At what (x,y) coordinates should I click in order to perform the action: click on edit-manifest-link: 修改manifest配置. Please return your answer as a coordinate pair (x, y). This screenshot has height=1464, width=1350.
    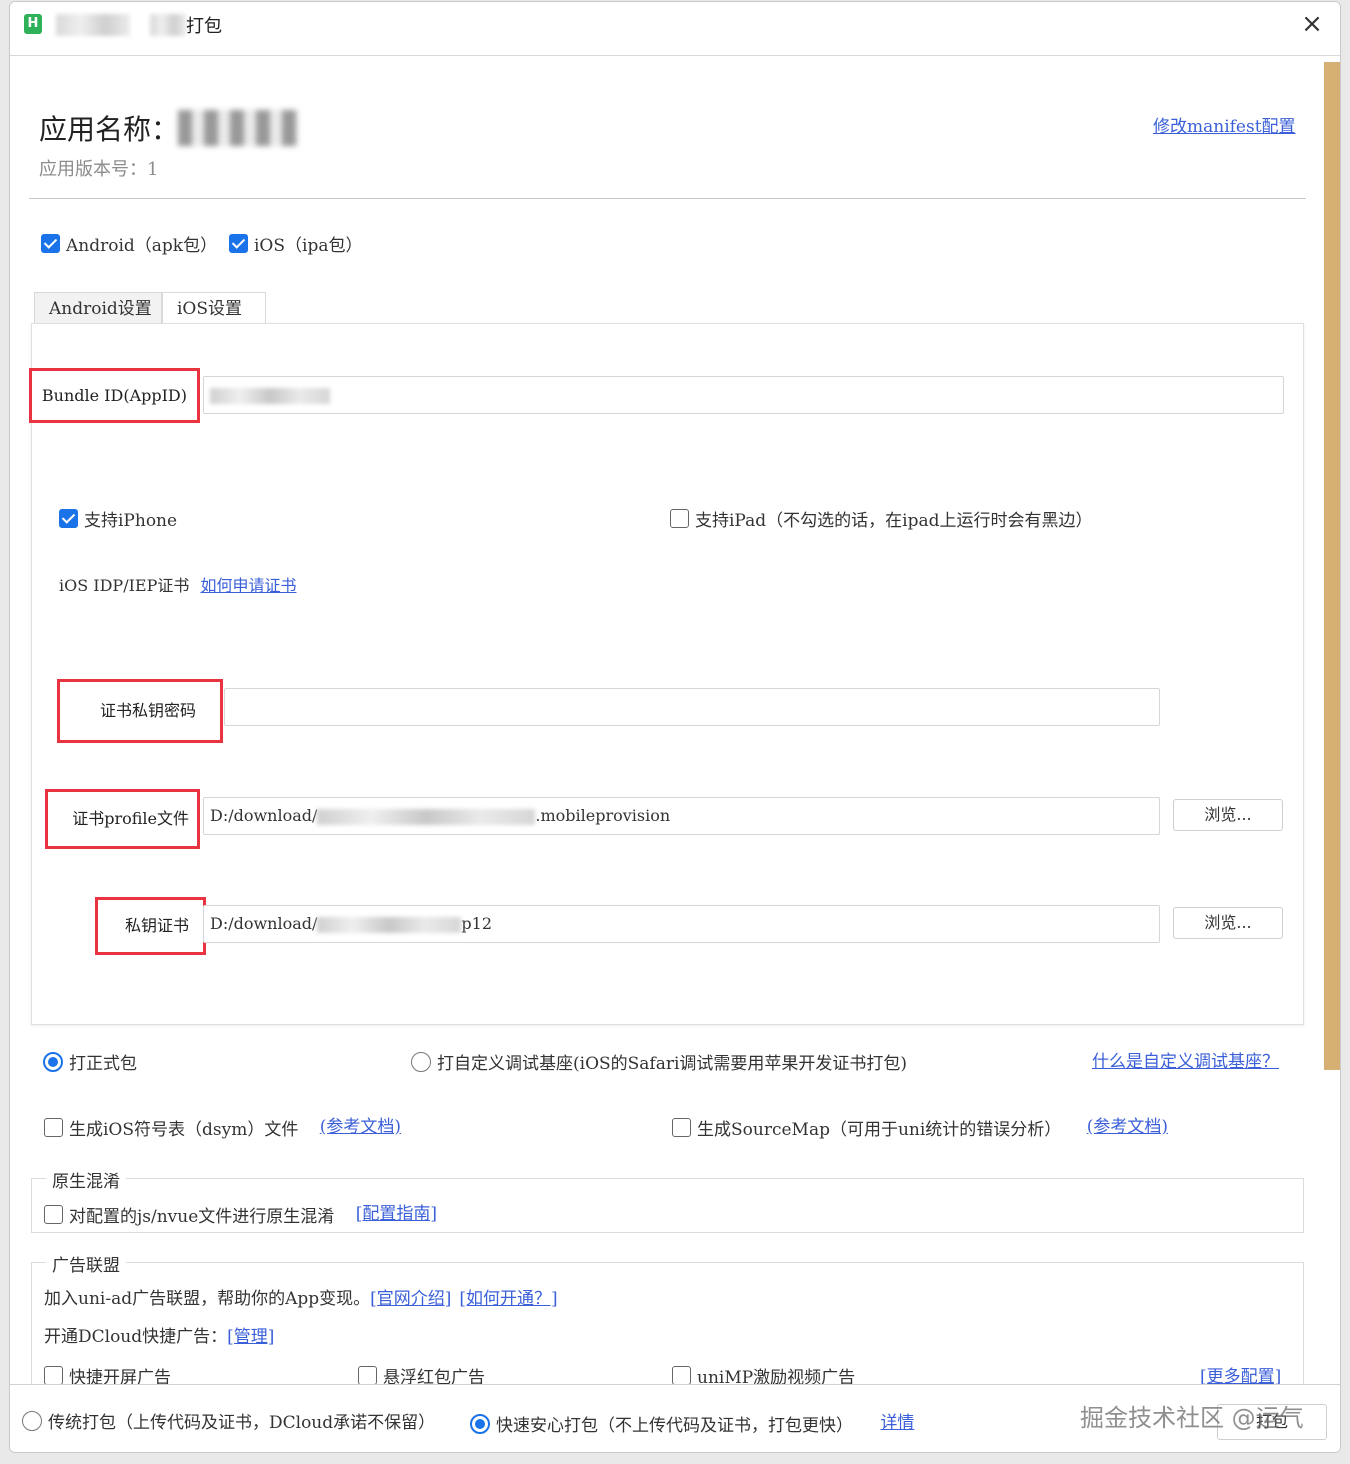
    Looking at the image, I should click on (1224, 124).